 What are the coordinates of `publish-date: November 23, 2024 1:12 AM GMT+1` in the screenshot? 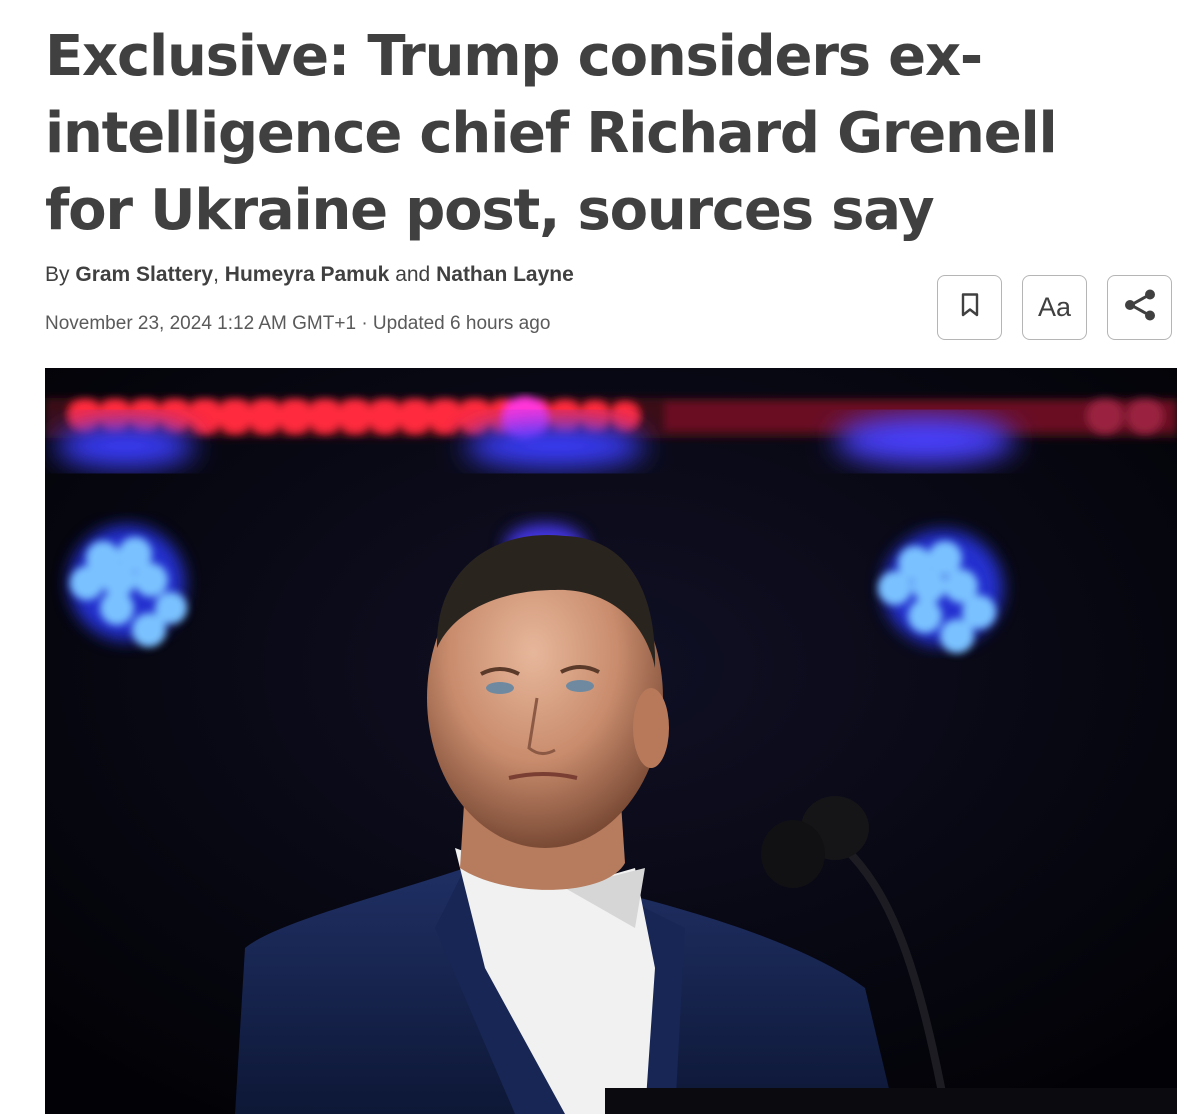 It's located at (201, 323).